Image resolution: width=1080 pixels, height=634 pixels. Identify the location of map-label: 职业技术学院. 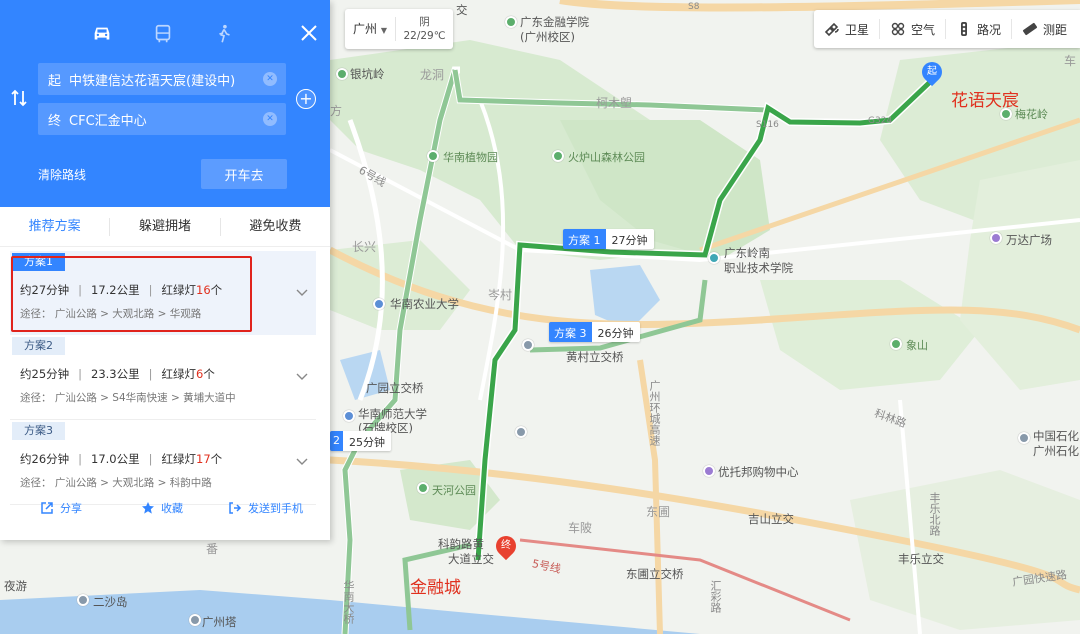
(758, 268).